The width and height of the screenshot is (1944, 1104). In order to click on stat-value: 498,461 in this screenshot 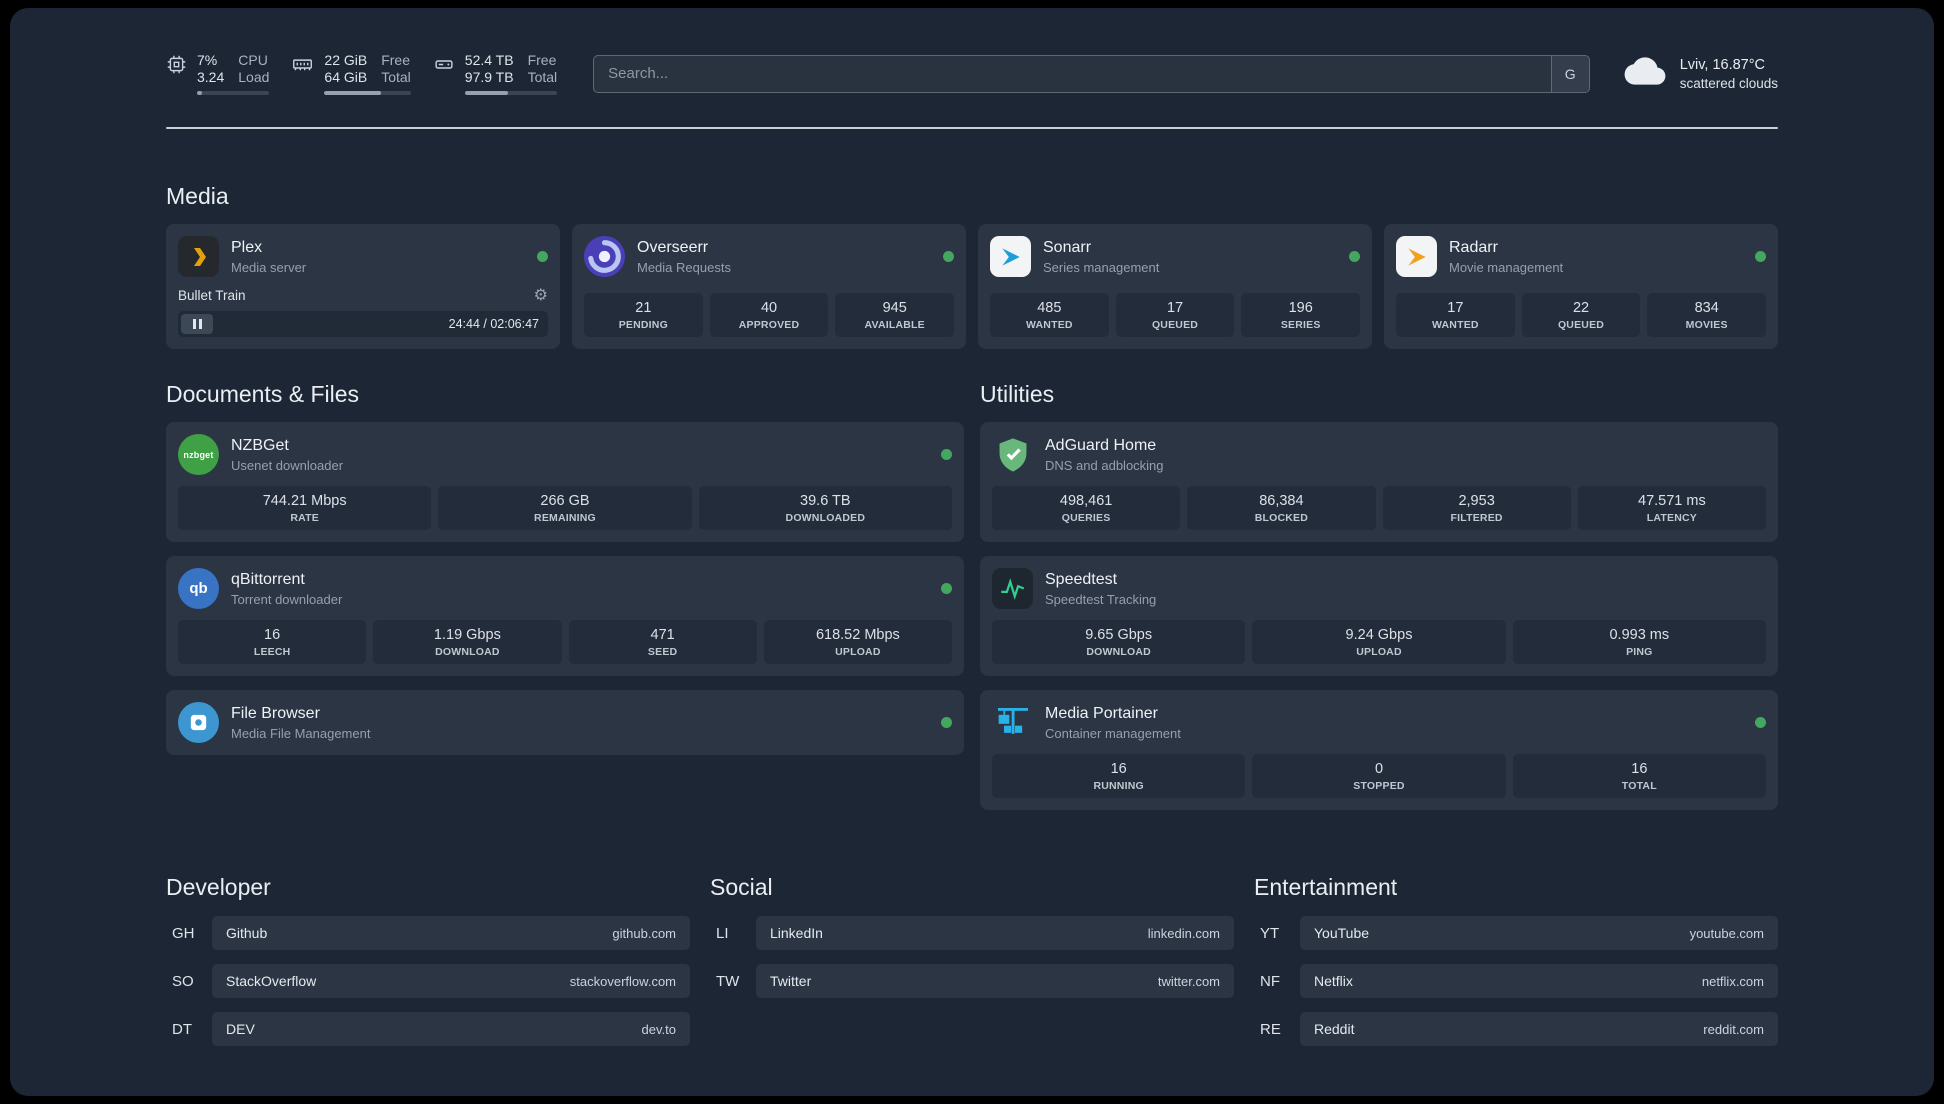, I will do `click(1086, 501)`.